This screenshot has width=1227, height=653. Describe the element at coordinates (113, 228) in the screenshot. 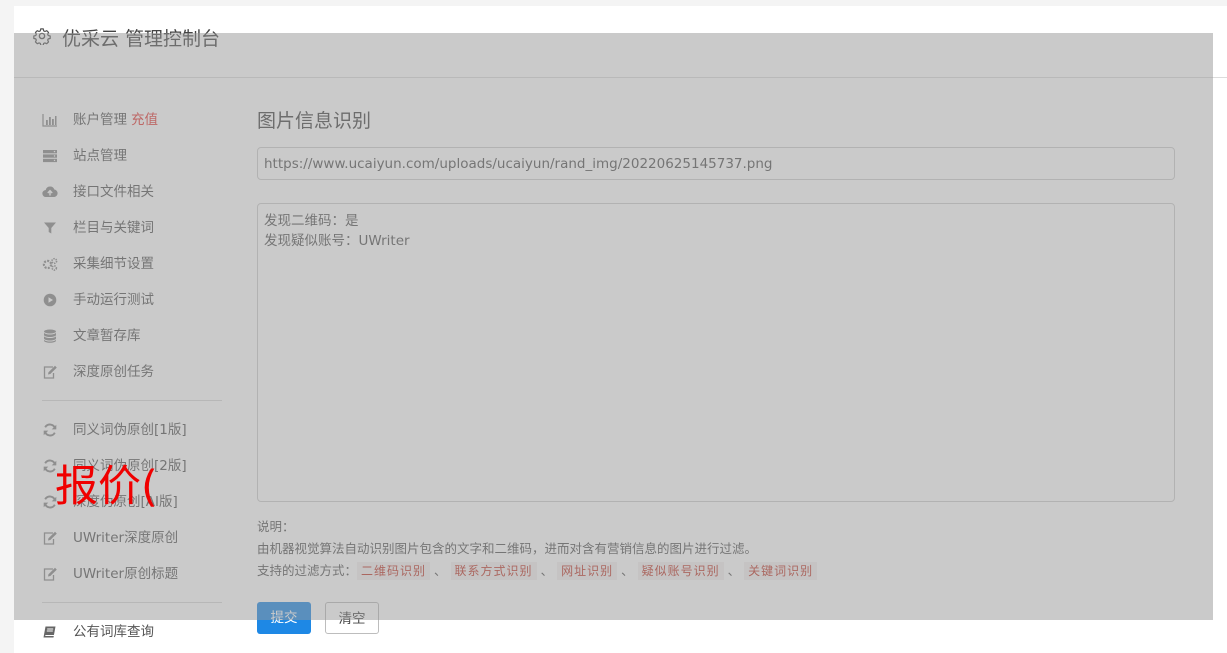

I see `sidebar-item-label: 栏目与关键词` at that location.